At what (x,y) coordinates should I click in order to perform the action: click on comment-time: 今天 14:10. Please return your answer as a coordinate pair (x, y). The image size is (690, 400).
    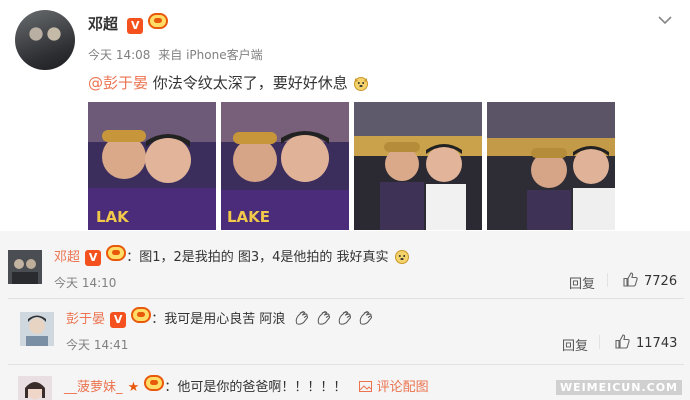
    Looking at the image, I should click on (85, 283).